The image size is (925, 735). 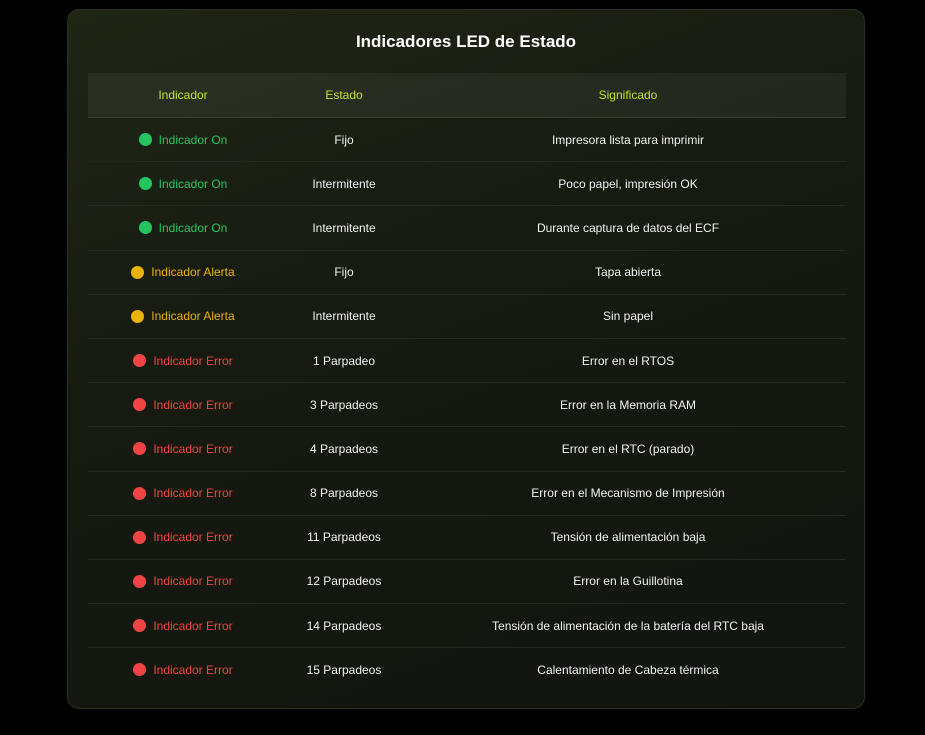 I want to click on table-row: Indicador Alerta Intermitente Sin papel, so click(x=467, y=317).